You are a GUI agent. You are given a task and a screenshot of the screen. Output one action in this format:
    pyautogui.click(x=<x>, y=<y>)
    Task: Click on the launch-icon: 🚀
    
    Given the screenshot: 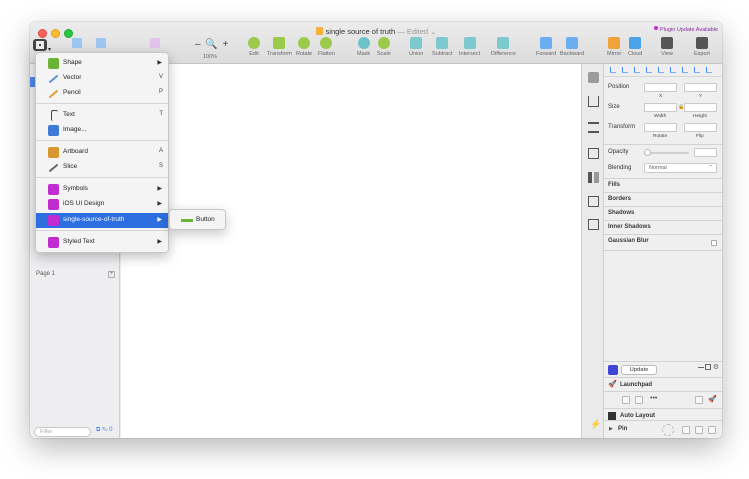 What is the action you would take?
    pyautogui.click(x=712, y=399)
    